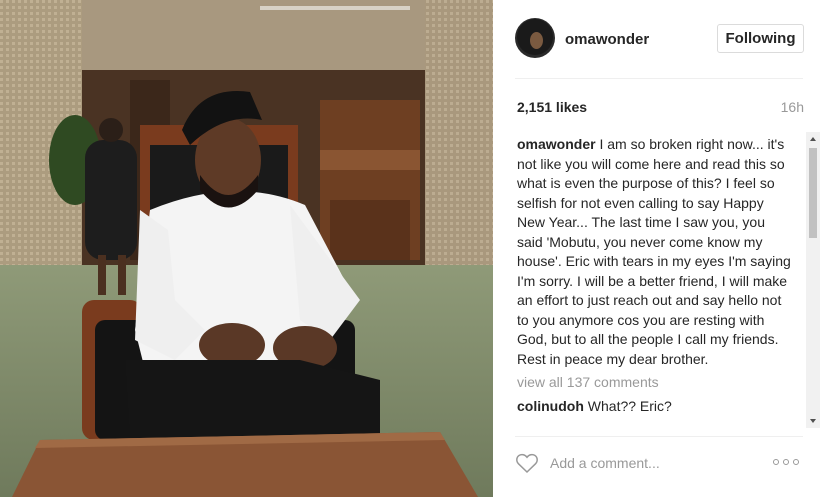 The width and height of the screenshot is (825, 497). Describe the element at coordinates (552, 107) in the screenshot. I see `likes-count: 2,151 likes` at that location.